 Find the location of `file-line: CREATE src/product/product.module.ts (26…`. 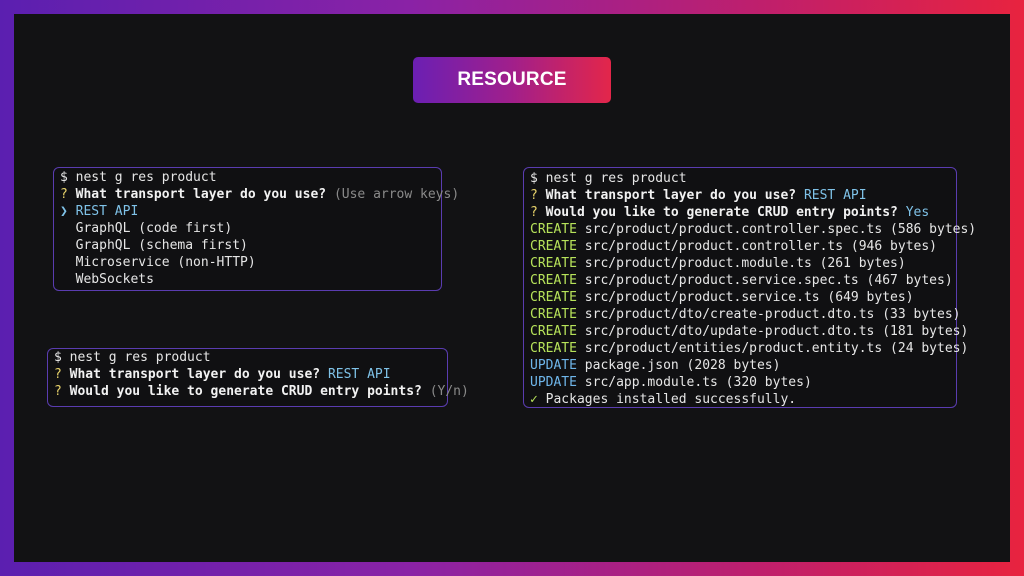

file-line: CREATE src/product/product.module.ts (26… is located at coordinates (718, 263).